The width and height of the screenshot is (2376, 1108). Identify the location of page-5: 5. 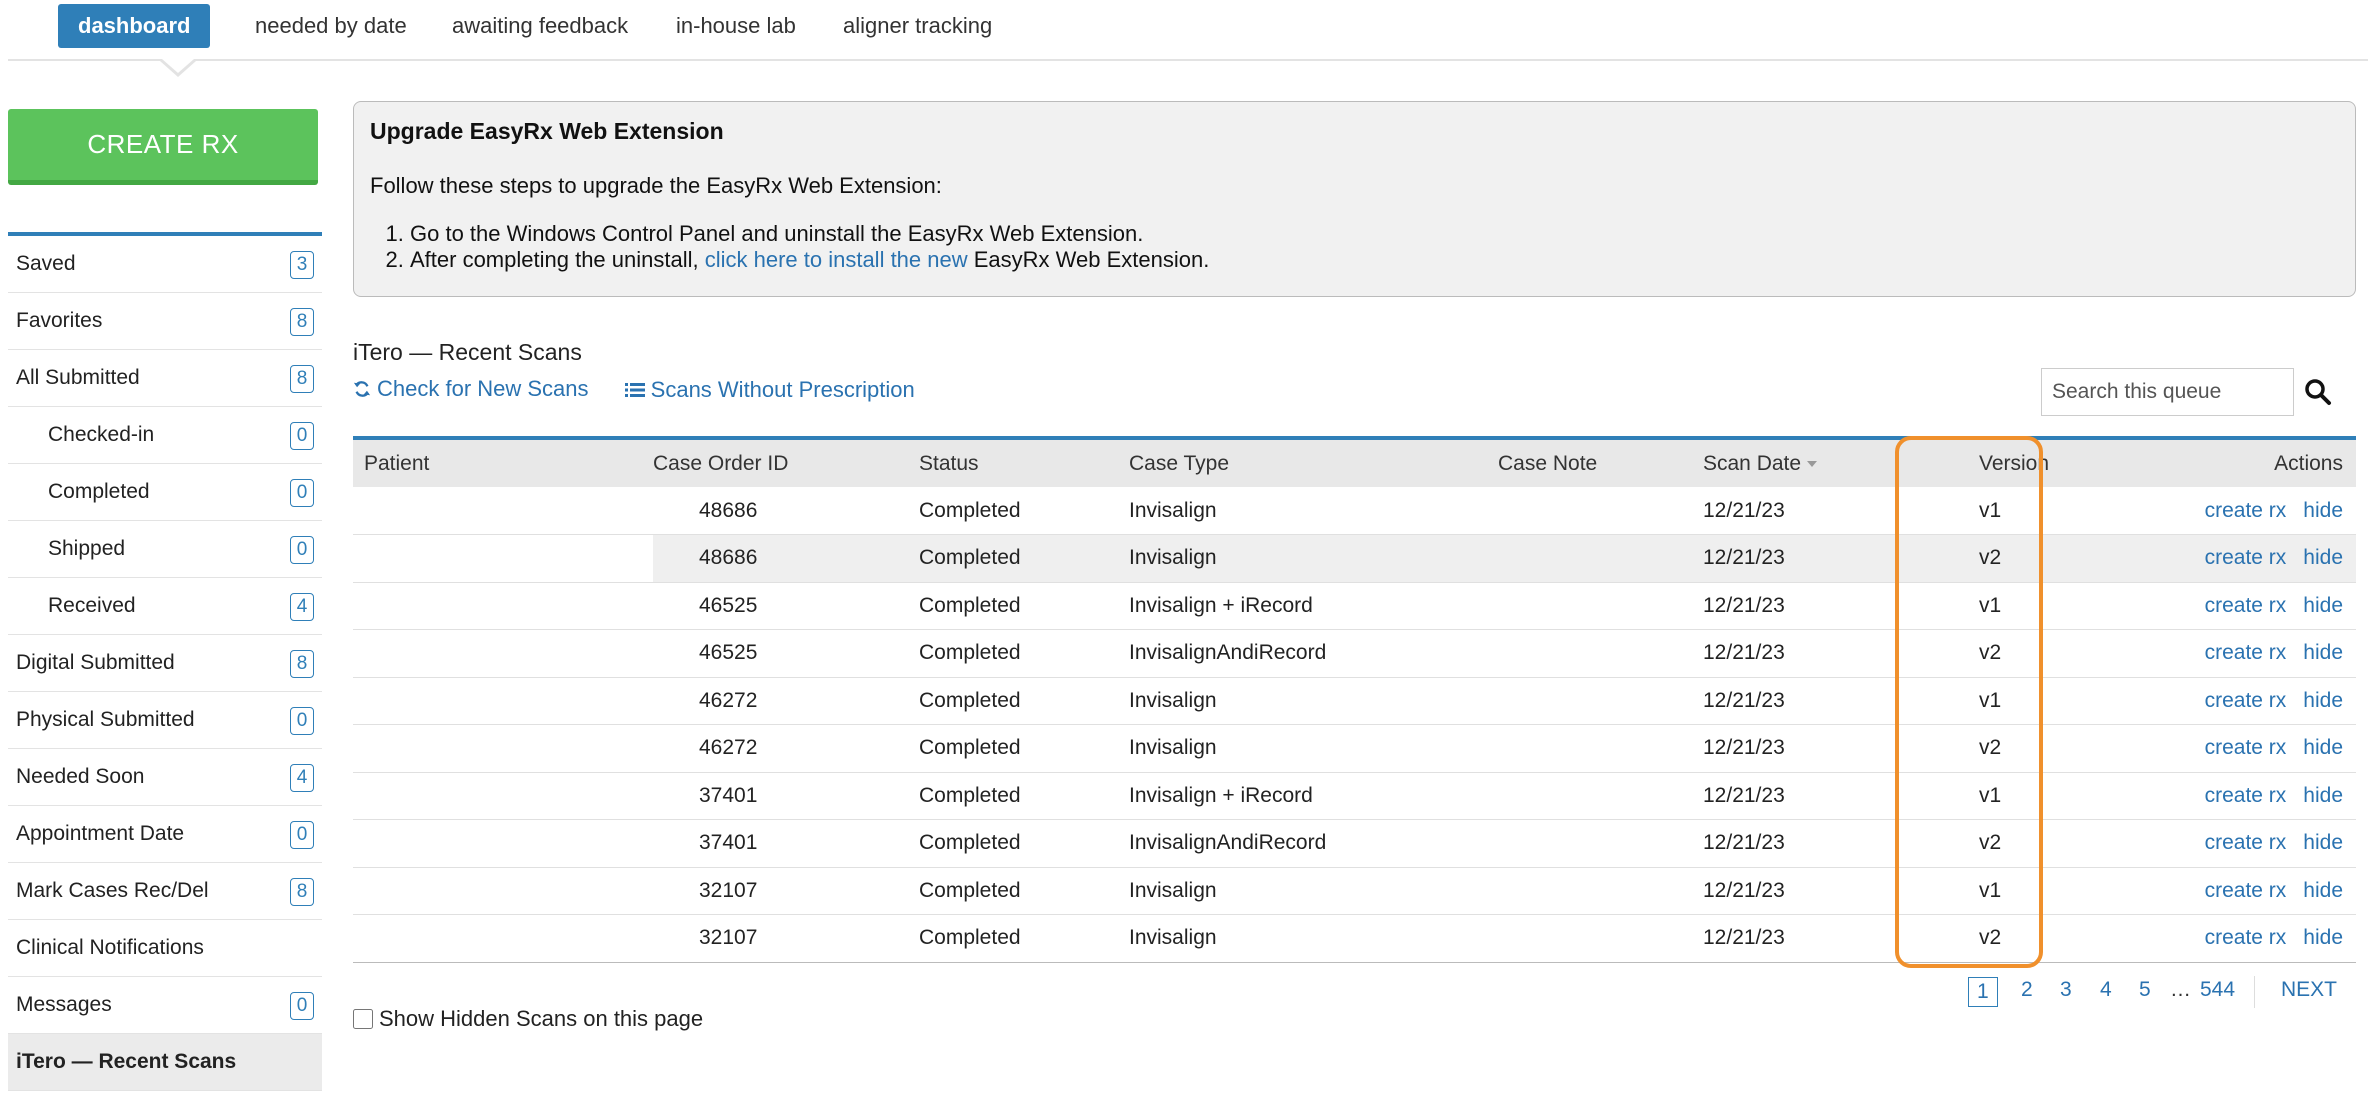
(2145, 990).